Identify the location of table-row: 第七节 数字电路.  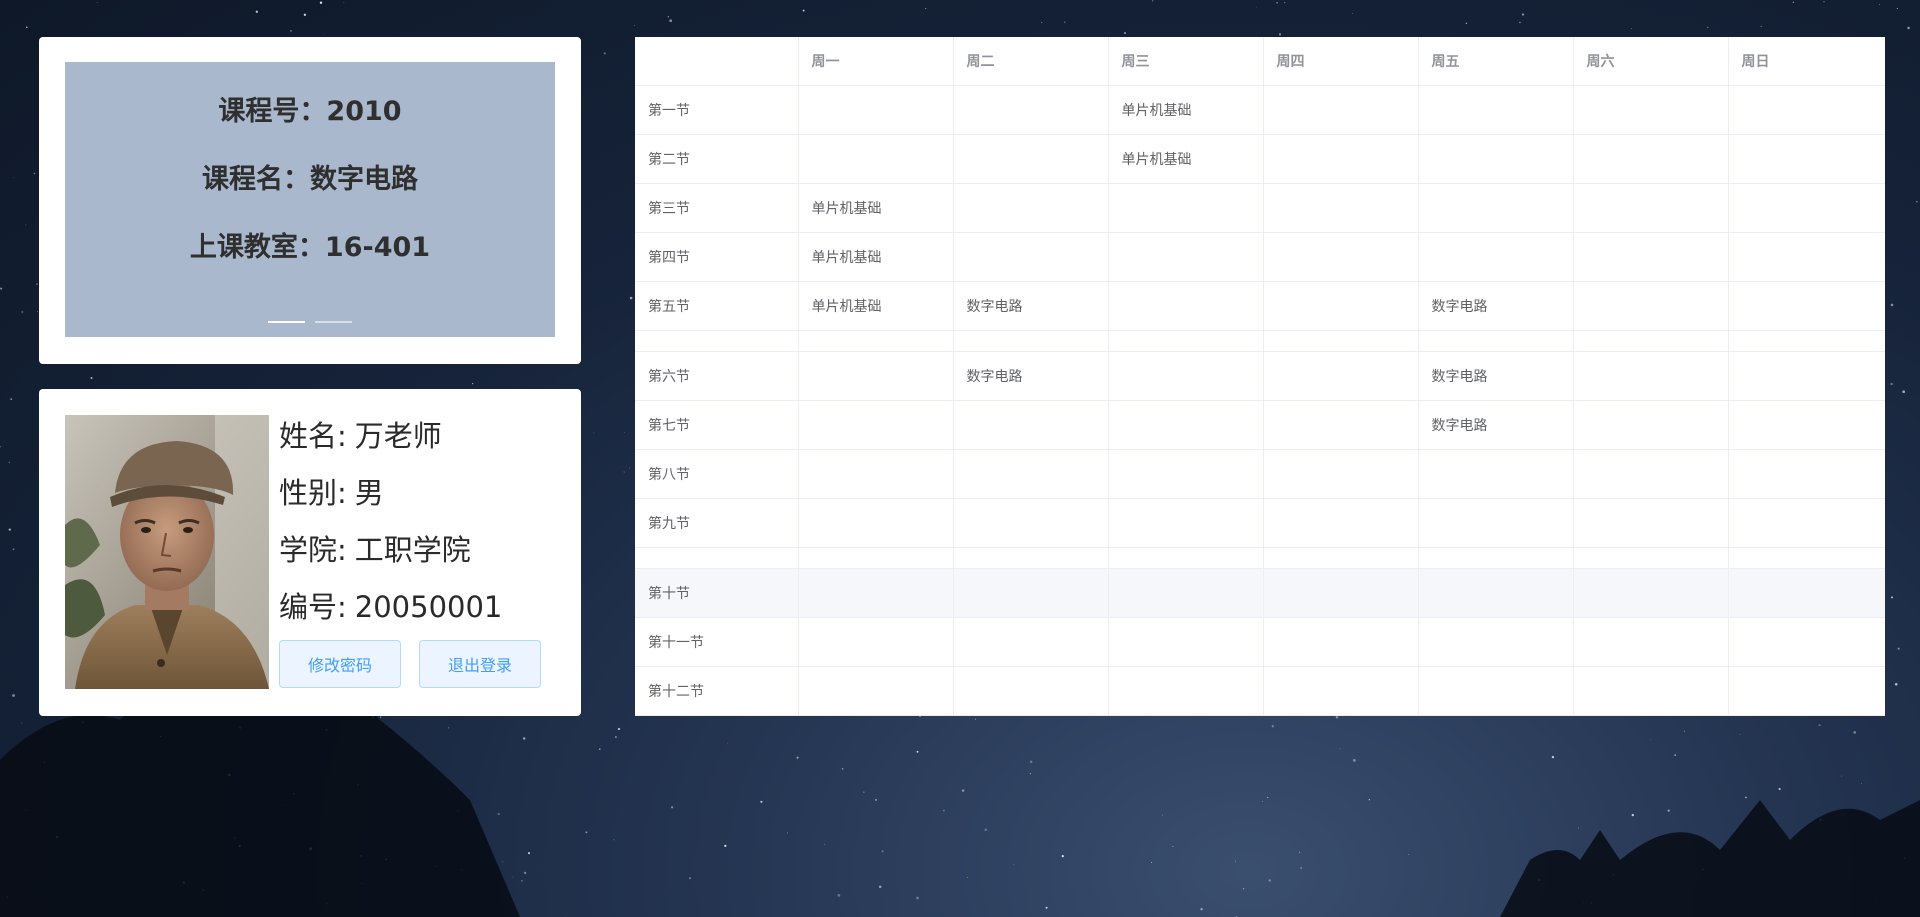
(1260, 425).